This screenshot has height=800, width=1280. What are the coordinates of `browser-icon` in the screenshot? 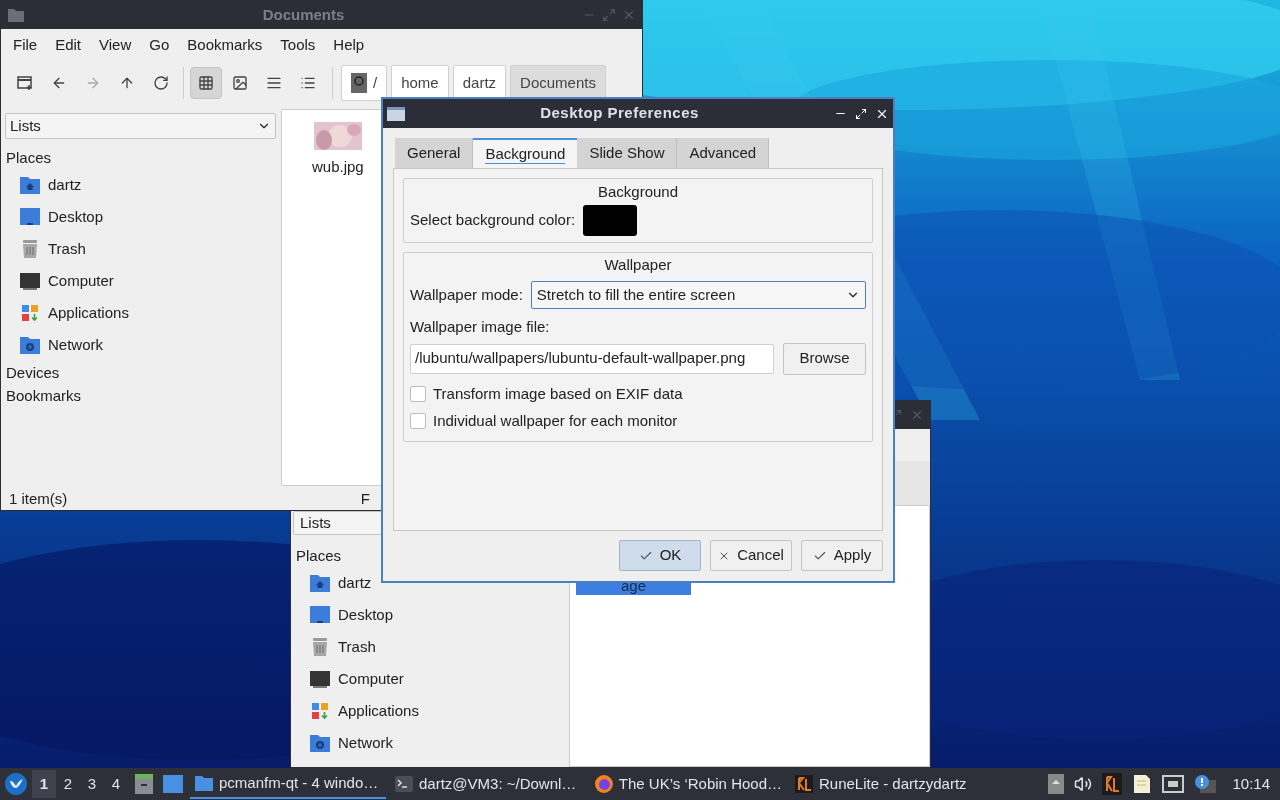 It's located at (604, 784).